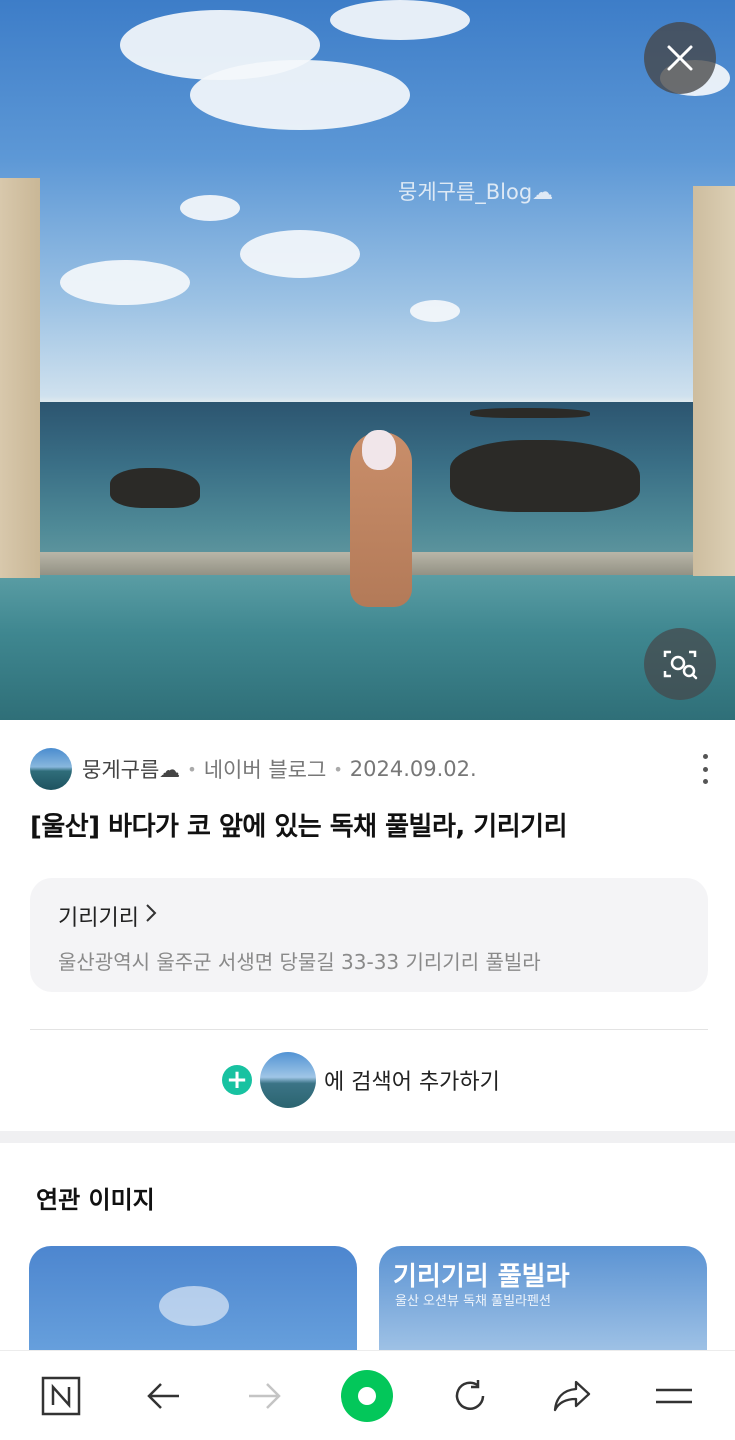 This screenshot has height=1440, width=735. I want to click on more-vertical-icon, so click(705, 756).